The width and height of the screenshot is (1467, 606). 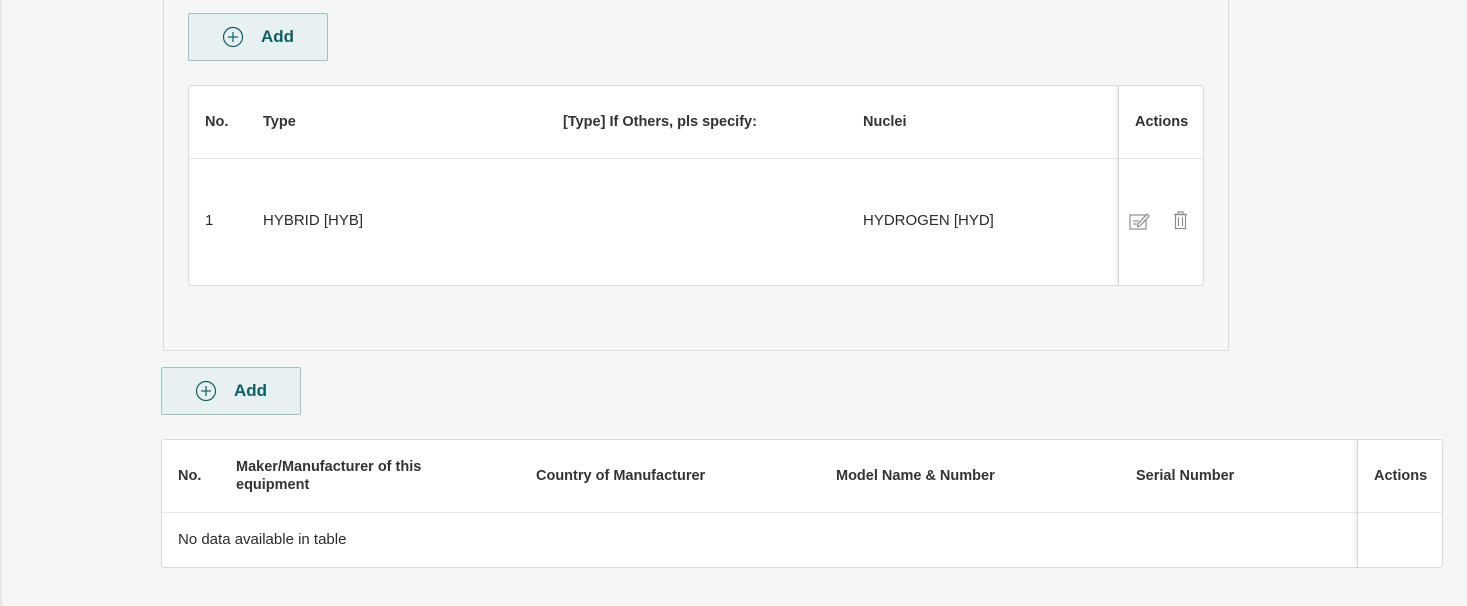 I want to click on column-header-nuclei: Nuclei, so click(x=885, y=122).